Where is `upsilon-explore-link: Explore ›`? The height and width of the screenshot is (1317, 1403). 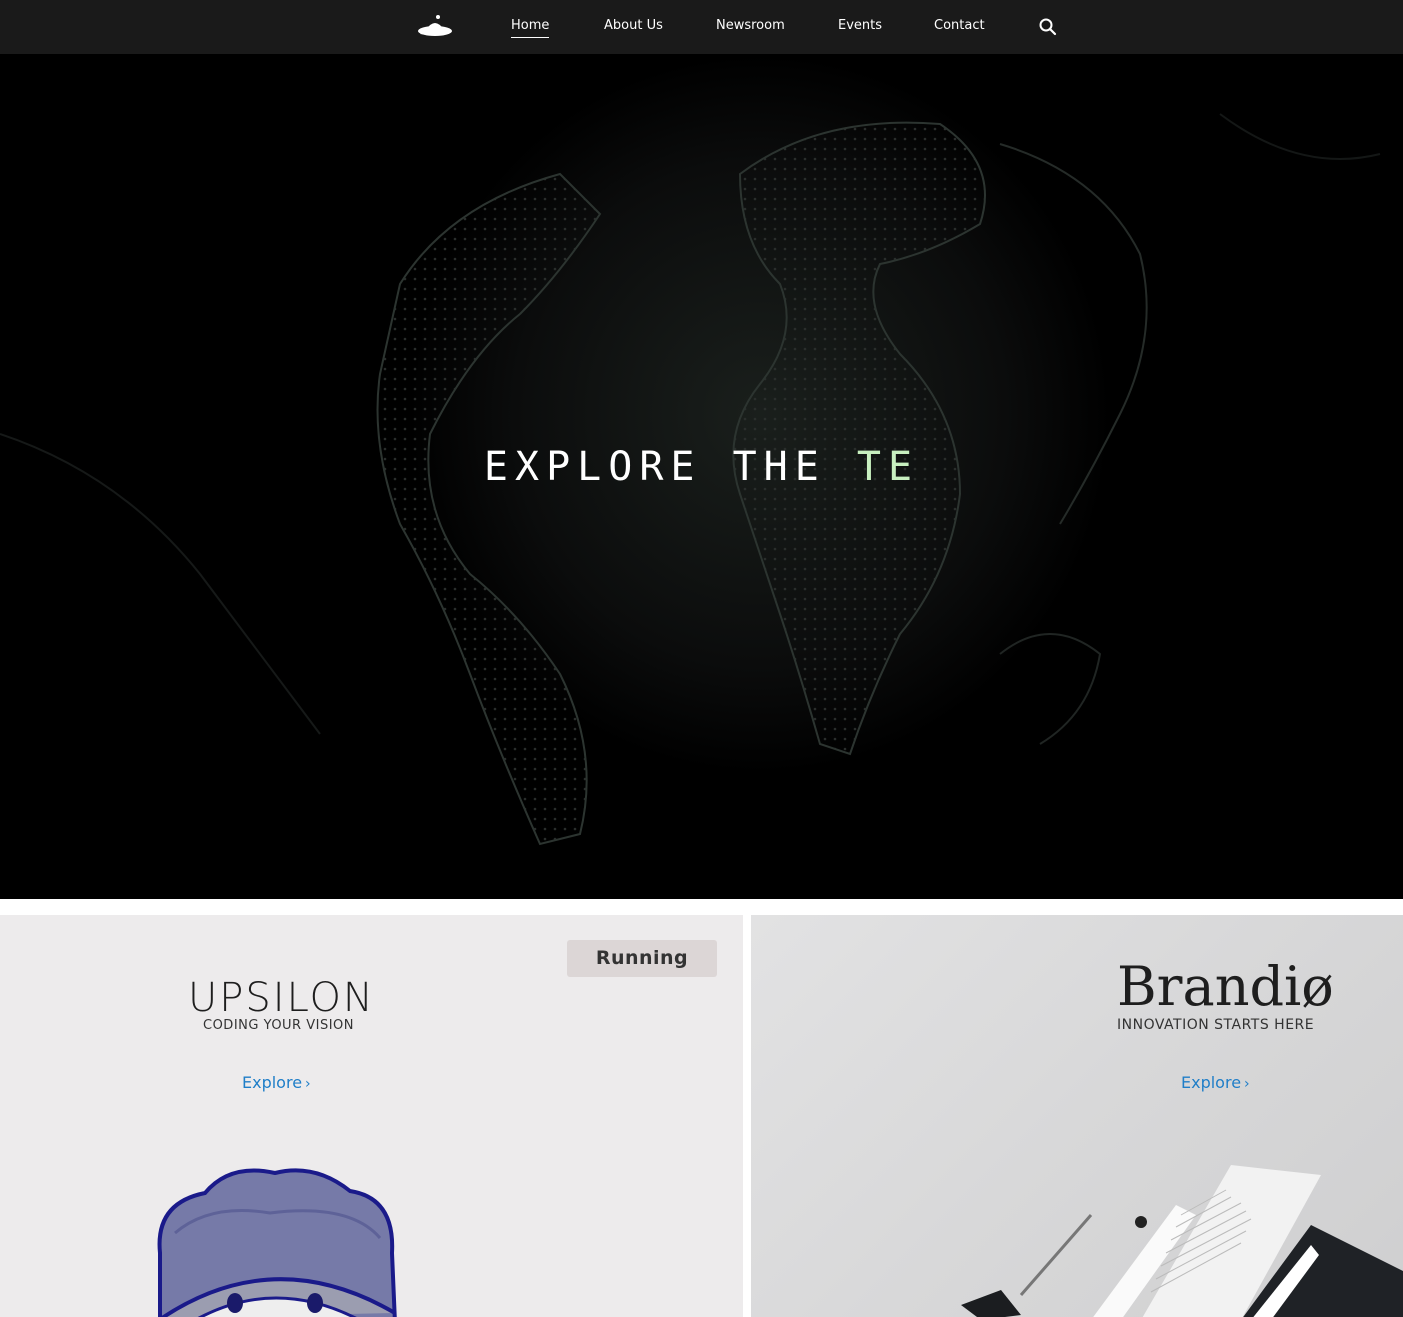
upsilon-explore-link: Explore › is located at coordinates (276, 1082).